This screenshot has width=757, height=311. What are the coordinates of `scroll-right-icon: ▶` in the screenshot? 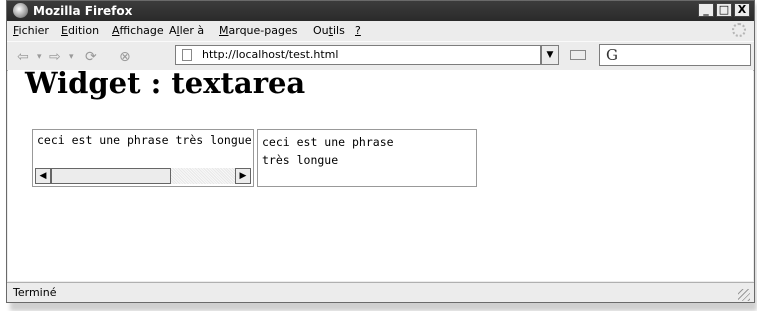 It's located at (243, 176).